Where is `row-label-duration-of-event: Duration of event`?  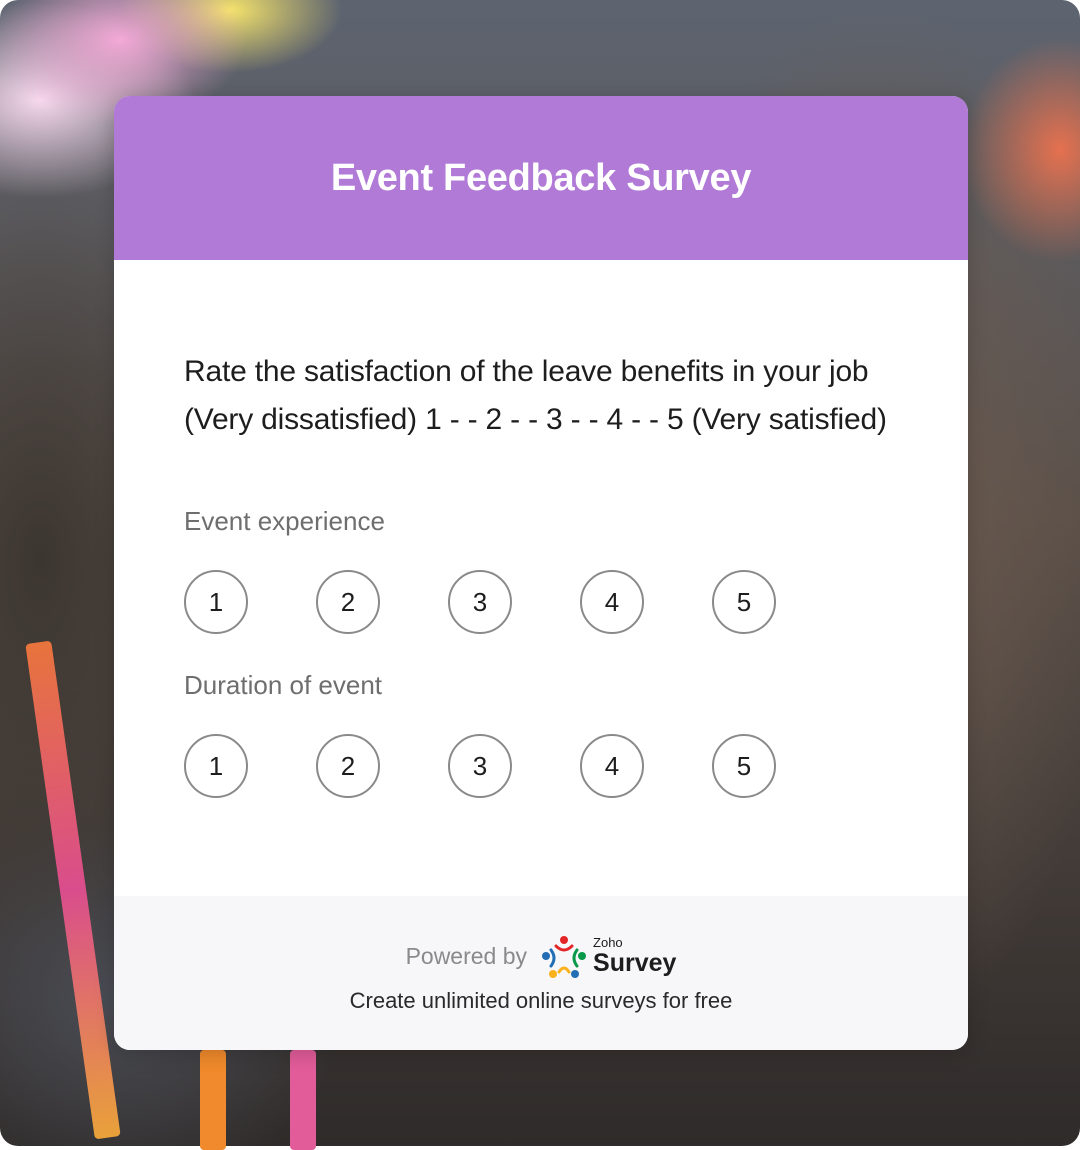
row-label-duration-of-event: Duration of event is located at coordinates (283, 685).